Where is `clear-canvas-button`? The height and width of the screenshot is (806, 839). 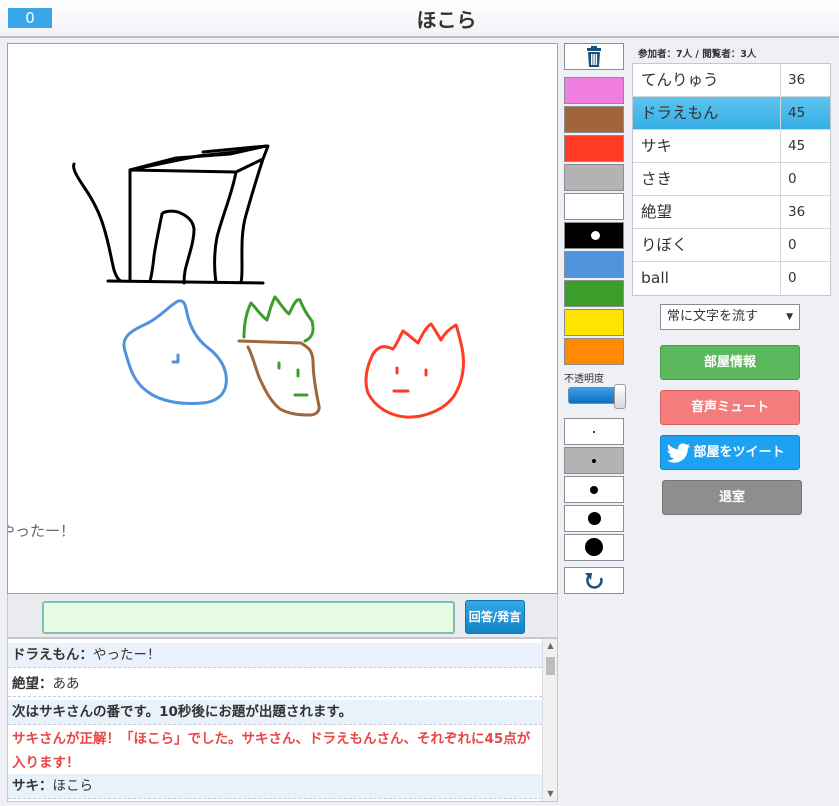
clear-canvas-button is located at coordinates (594, 56).